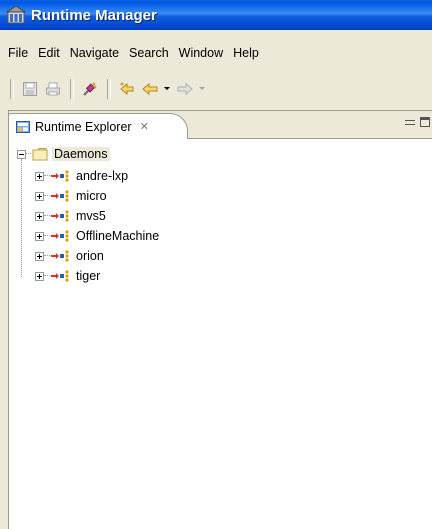  I want to click on print-icon, so click(53, 89).